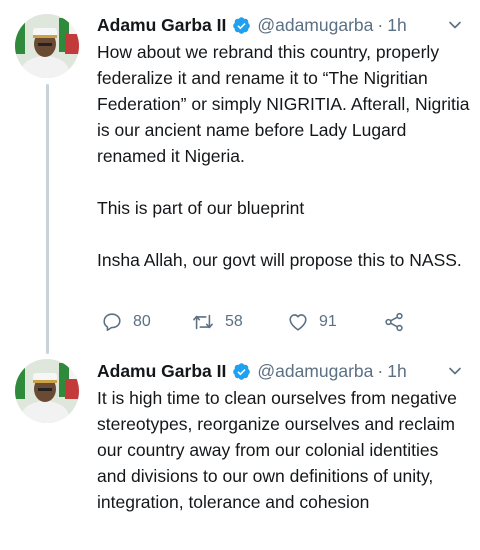  Describe the element at coordinates (47, 219) in the screenshot. I see `thread-connector-line` at that location.